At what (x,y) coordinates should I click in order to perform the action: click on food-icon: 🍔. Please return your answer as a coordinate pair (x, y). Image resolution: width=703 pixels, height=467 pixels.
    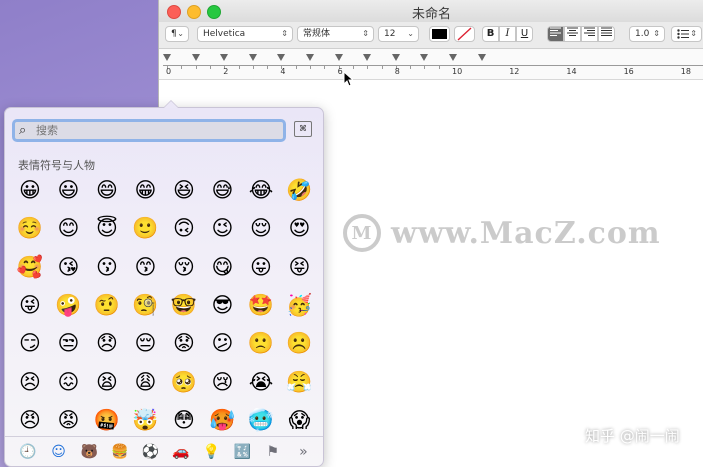
    Looking at the image, I should click on (120, 452).